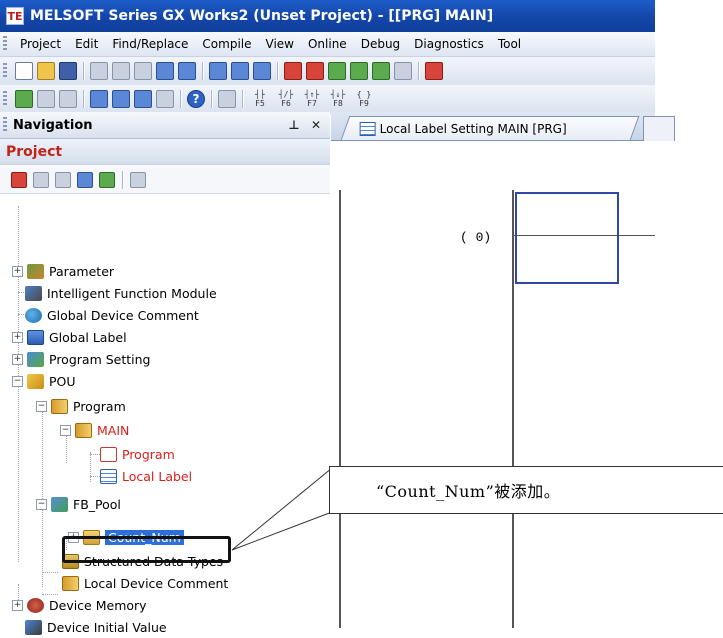 The width and height of the screenshot is (723, 638). I want to click on binoculars-icon, so click(227, 99).